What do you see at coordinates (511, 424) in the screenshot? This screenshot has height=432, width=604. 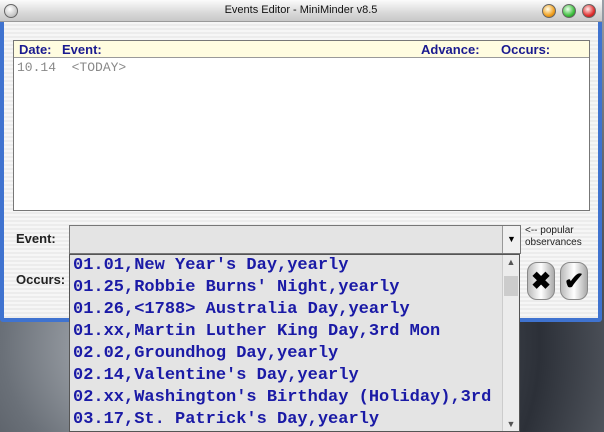 I see `scroll-down-icon: ▼` at bounding box center [511, 424].